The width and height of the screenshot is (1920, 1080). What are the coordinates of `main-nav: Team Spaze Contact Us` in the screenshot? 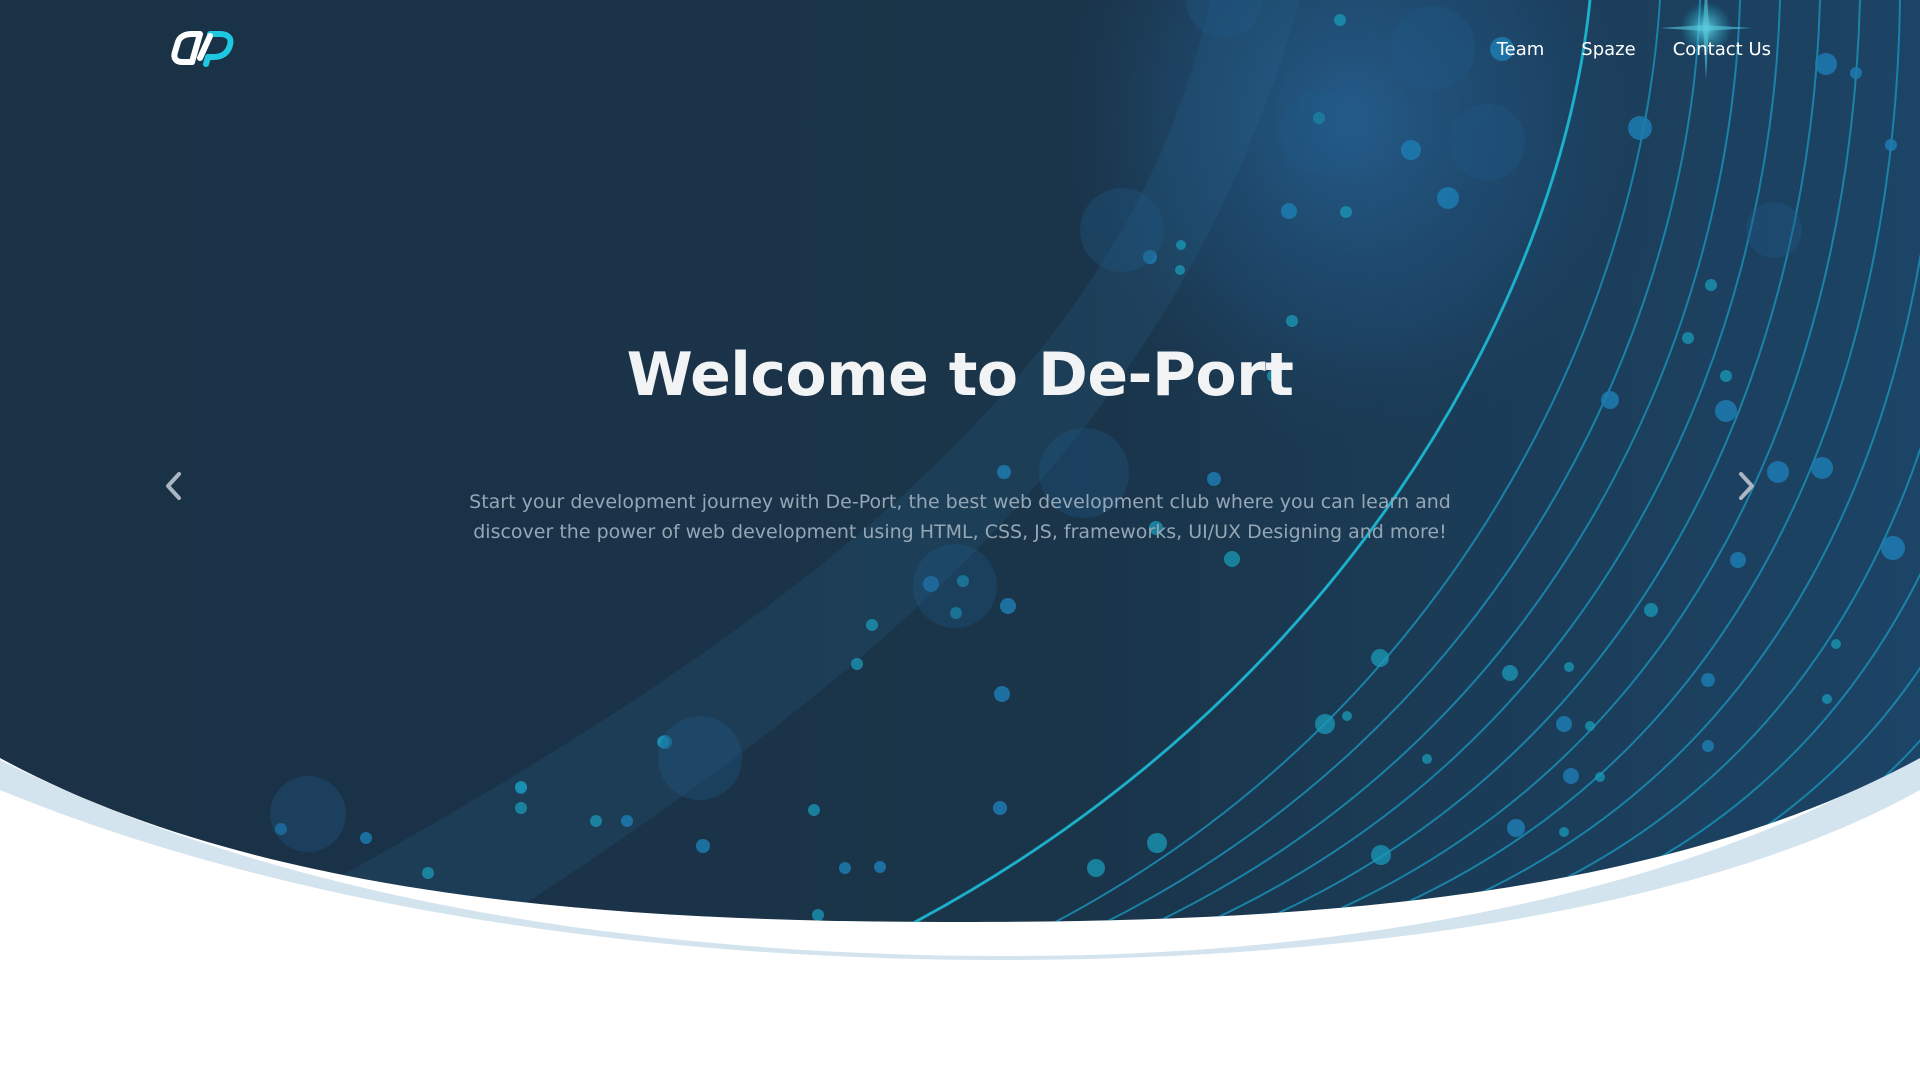 It's located at (1634, 50).